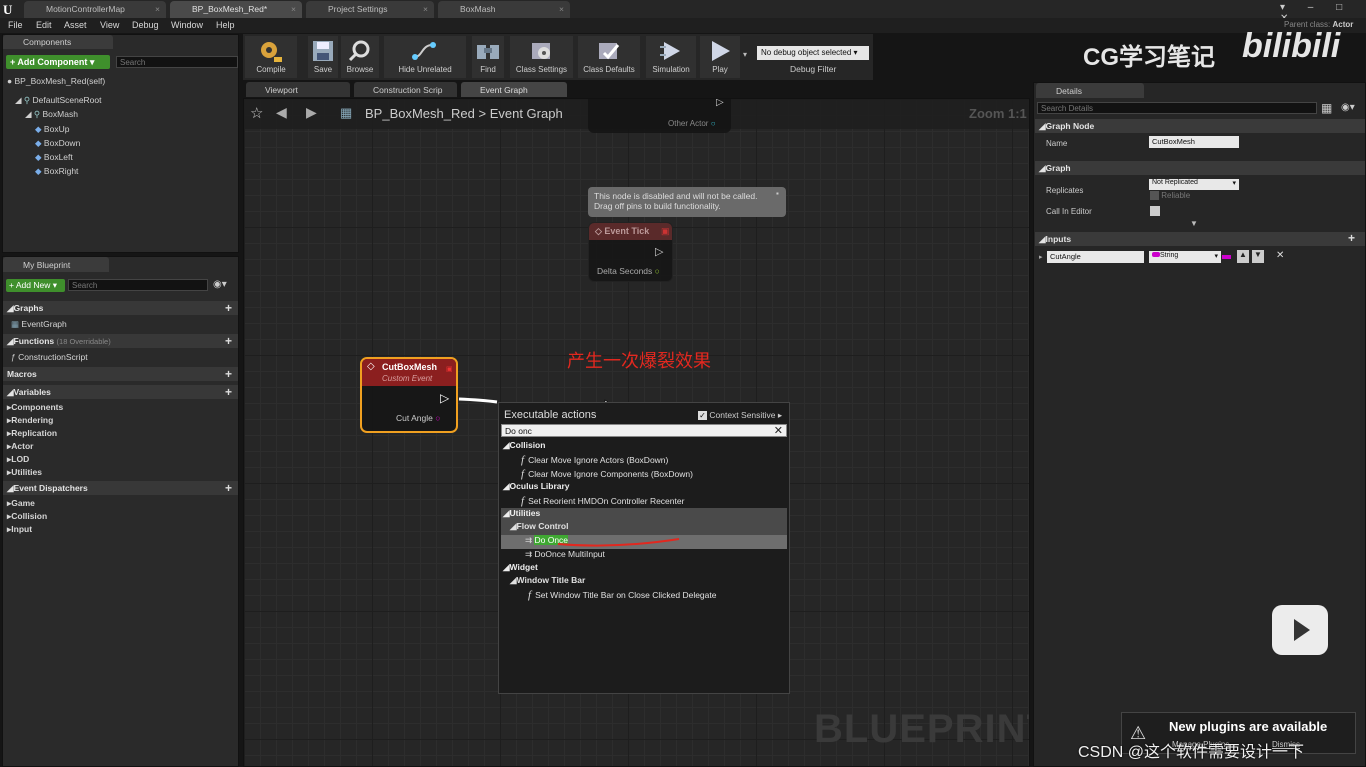 The height and width of the screenshot is (767, 1366). What do you see at coordinates (1041, 257) in the screenshot?
I see `expand-input-icon: ▸` at bounding box center [1041, 257].